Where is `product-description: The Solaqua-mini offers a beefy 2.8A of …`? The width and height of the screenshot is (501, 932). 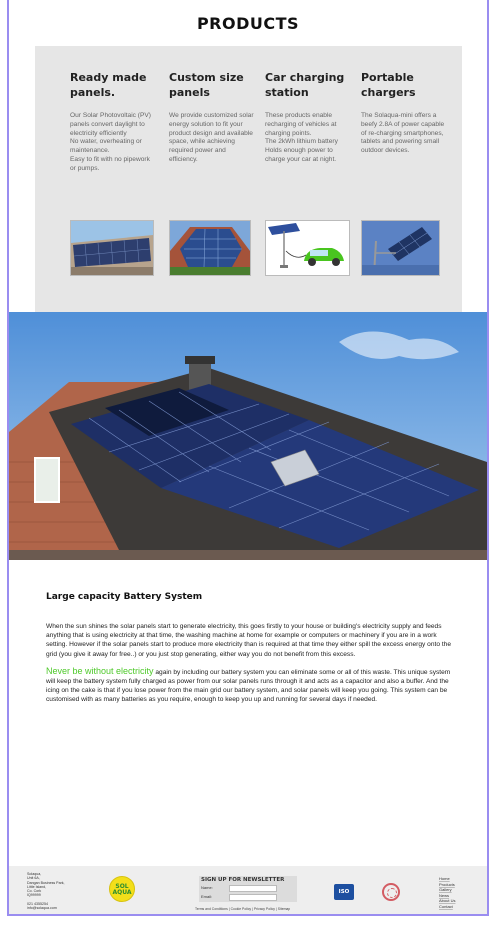 product-description: The Solaqua-mini offers a beefy 2.8A of … is located at coordinates (403, 133).